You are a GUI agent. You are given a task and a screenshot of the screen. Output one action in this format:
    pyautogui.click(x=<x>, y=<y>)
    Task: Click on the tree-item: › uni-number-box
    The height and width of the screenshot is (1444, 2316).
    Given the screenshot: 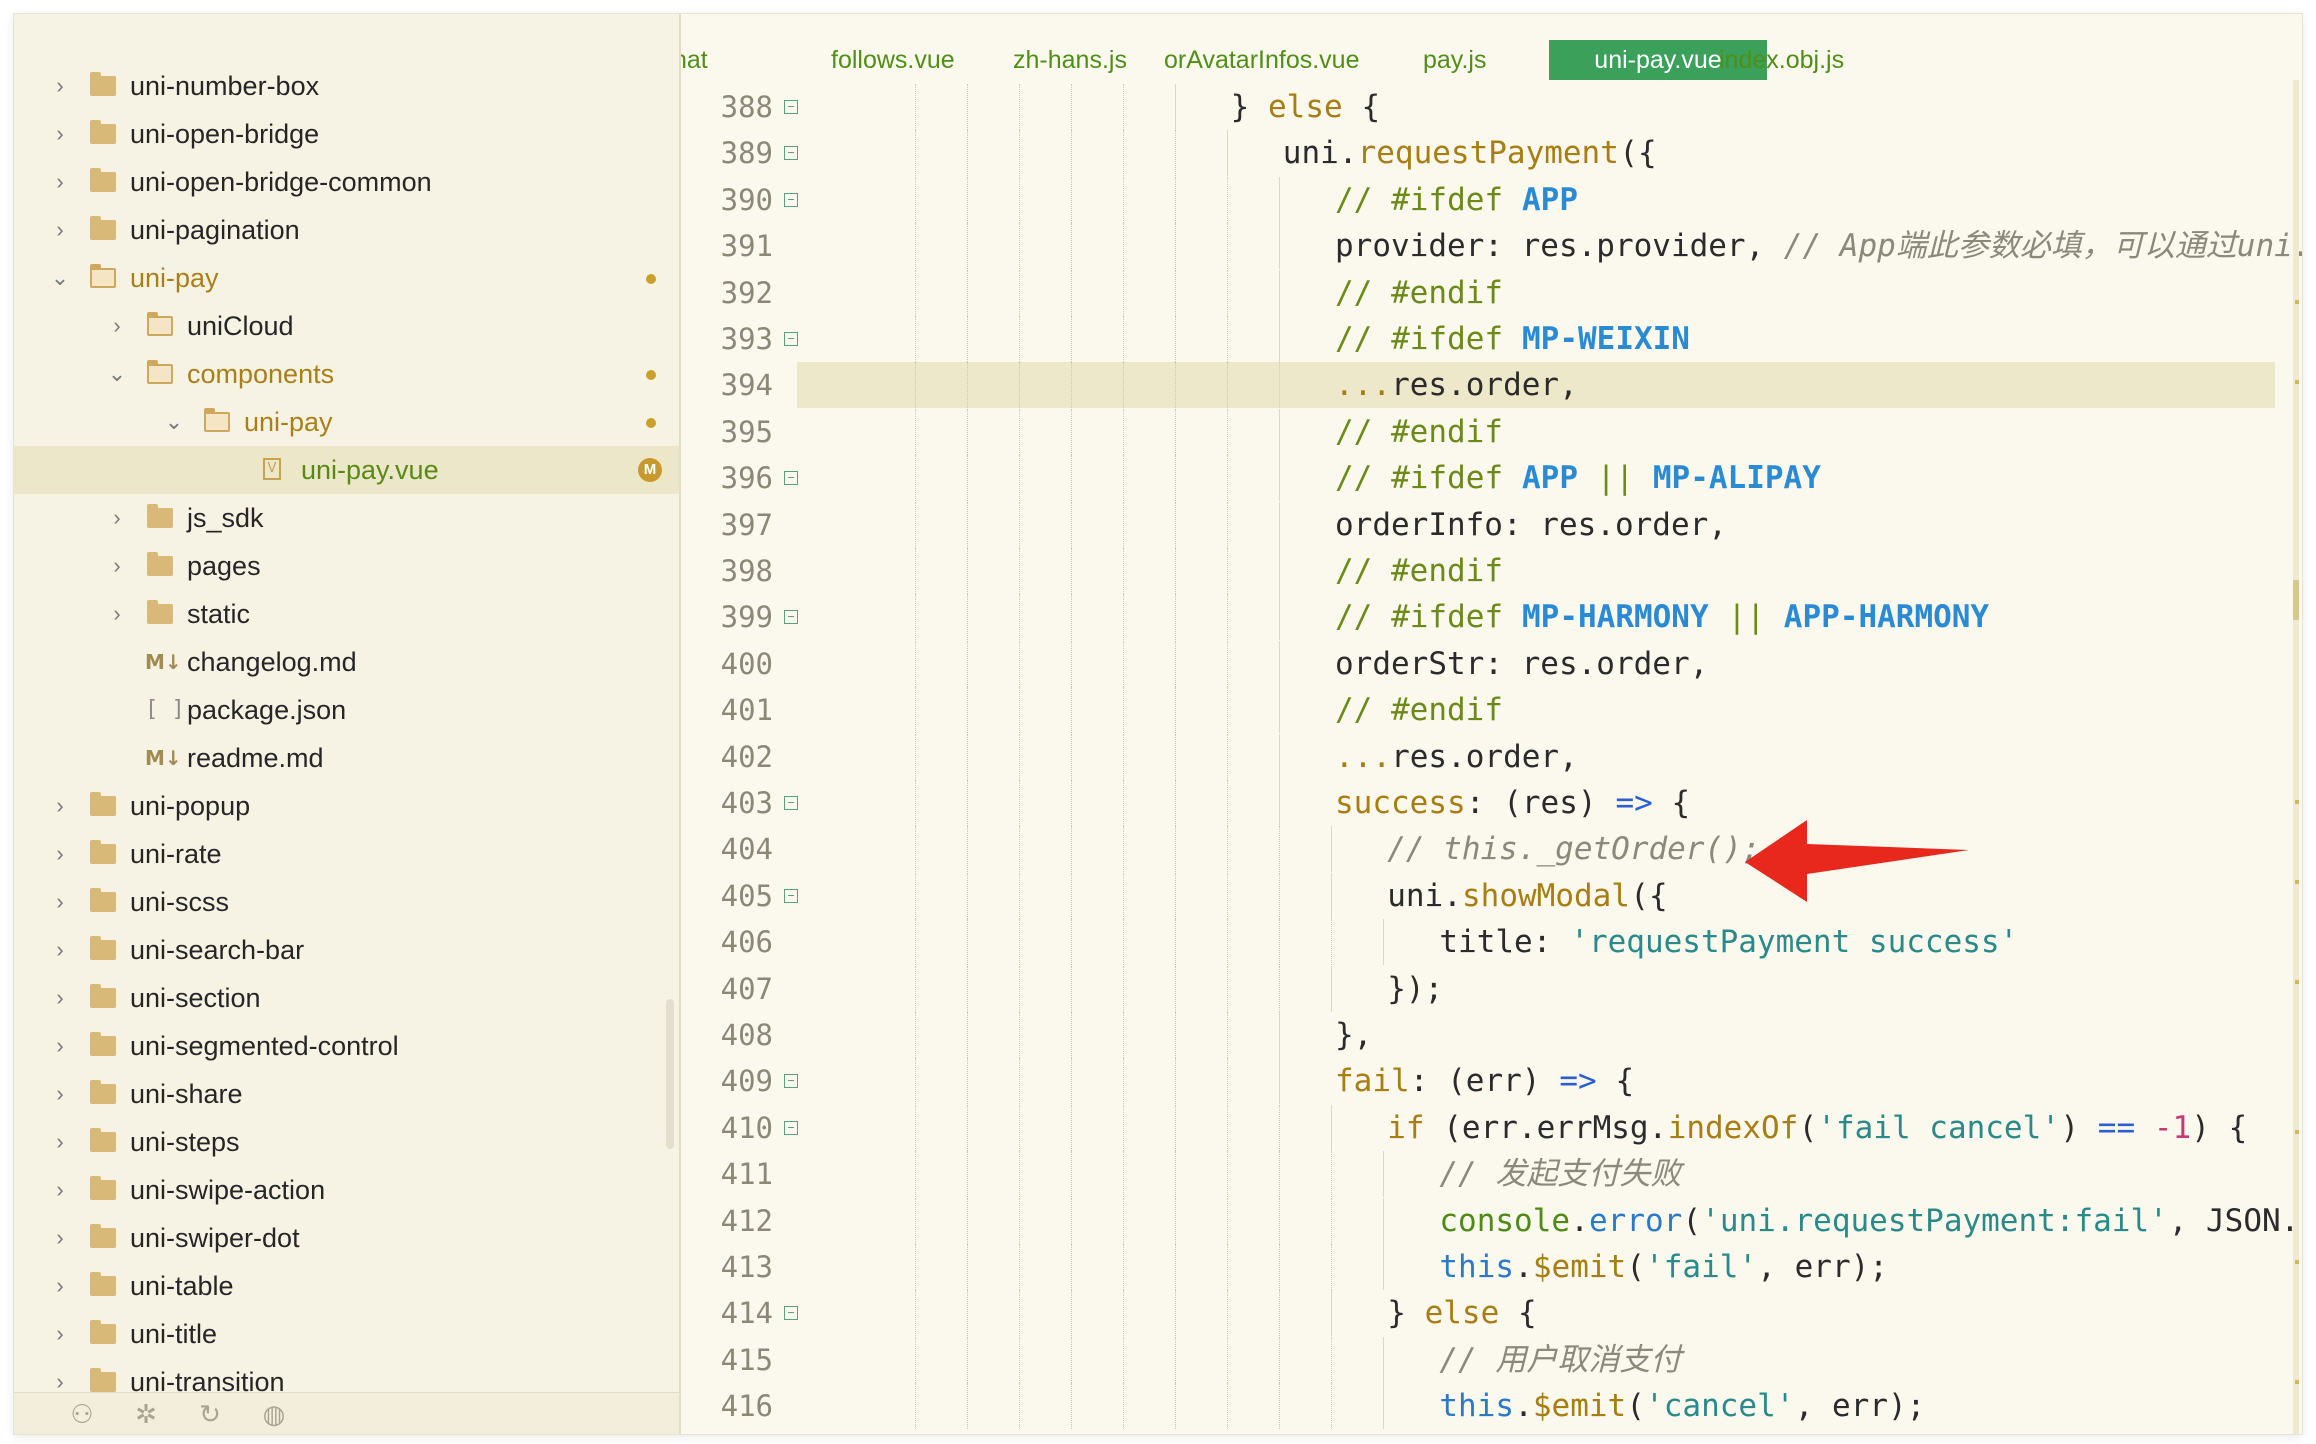 What is the action you would take?
    pyautogui.click(x=346, y=86)
    